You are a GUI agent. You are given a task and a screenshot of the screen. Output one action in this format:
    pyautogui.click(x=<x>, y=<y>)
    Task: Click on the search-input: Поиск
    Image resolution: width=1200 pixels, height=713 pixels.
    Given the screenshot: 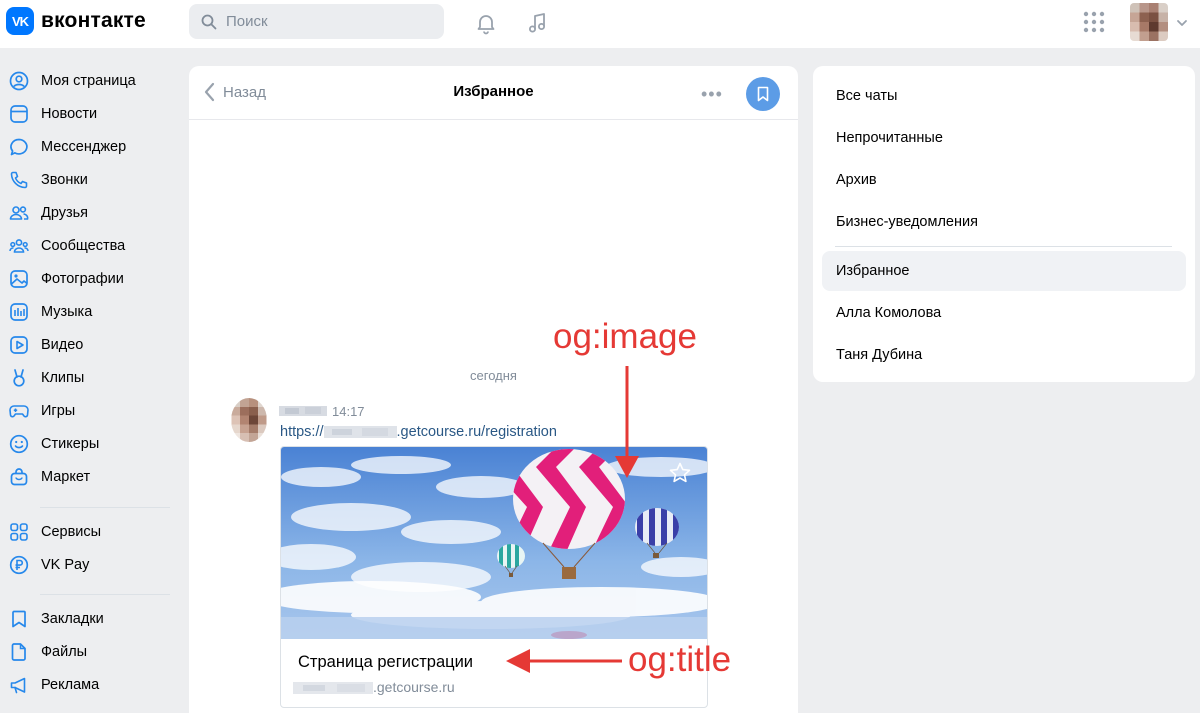 What is the action you would take?
    pyautogui.click(x=316, y=21)
    